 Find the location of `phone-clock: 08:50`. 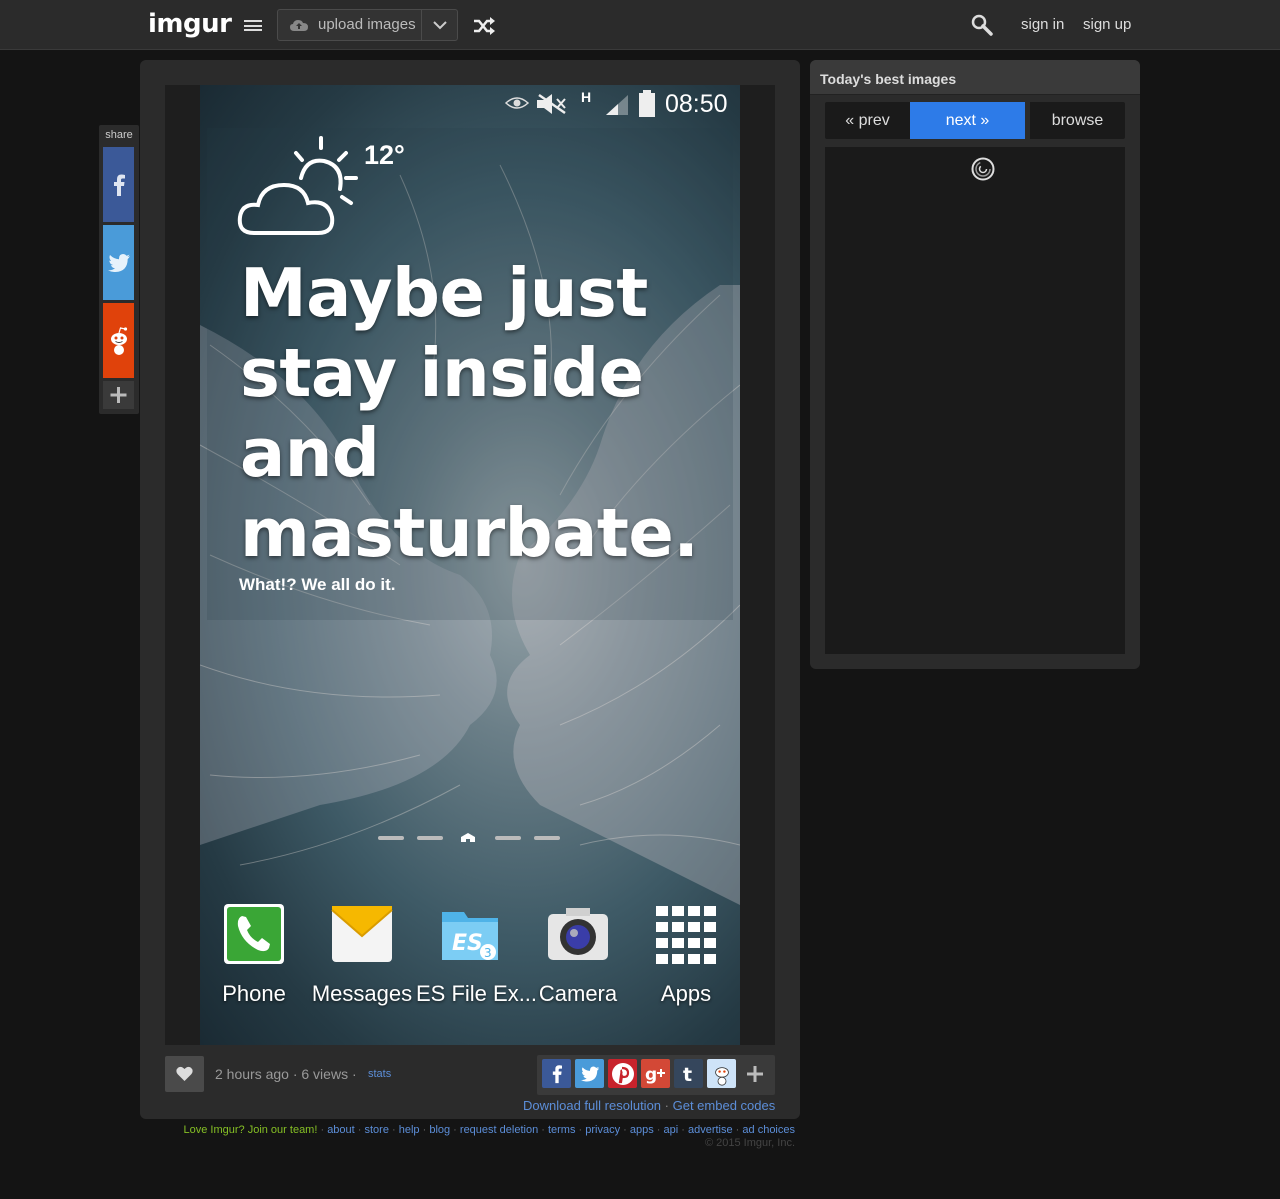

phone-clock: 08:50 is located at coordinates (696, 104).